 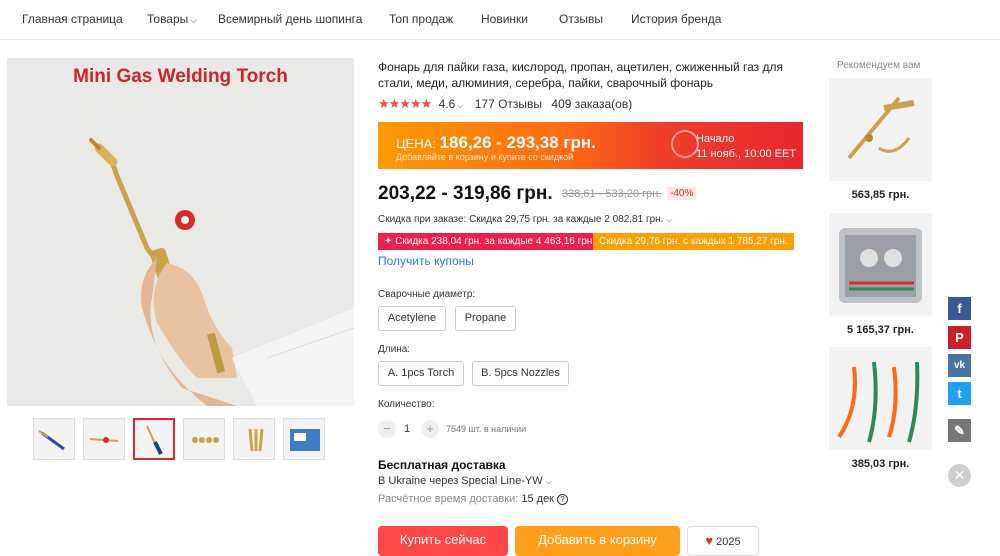 I want to click on nav-products: Товары ⌵, so click(x=172, y=19).